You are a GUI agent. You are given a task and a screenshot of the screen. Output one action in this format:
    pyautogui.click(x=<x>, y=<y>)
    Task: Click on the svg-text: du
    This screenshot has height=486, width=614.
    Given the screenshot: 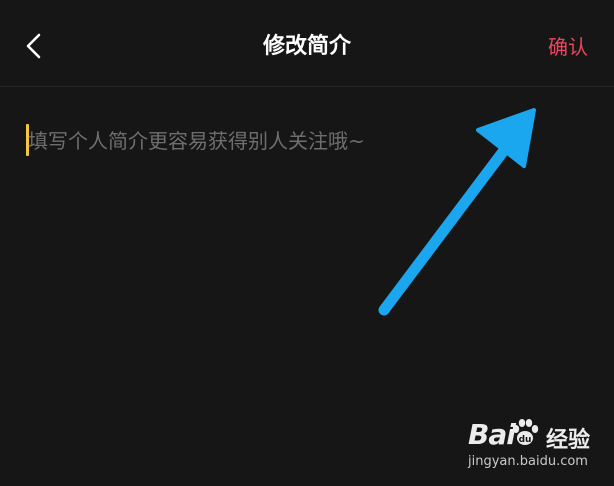 What is the action you would take?
    pyautogui.click(x=525, y=440)
    